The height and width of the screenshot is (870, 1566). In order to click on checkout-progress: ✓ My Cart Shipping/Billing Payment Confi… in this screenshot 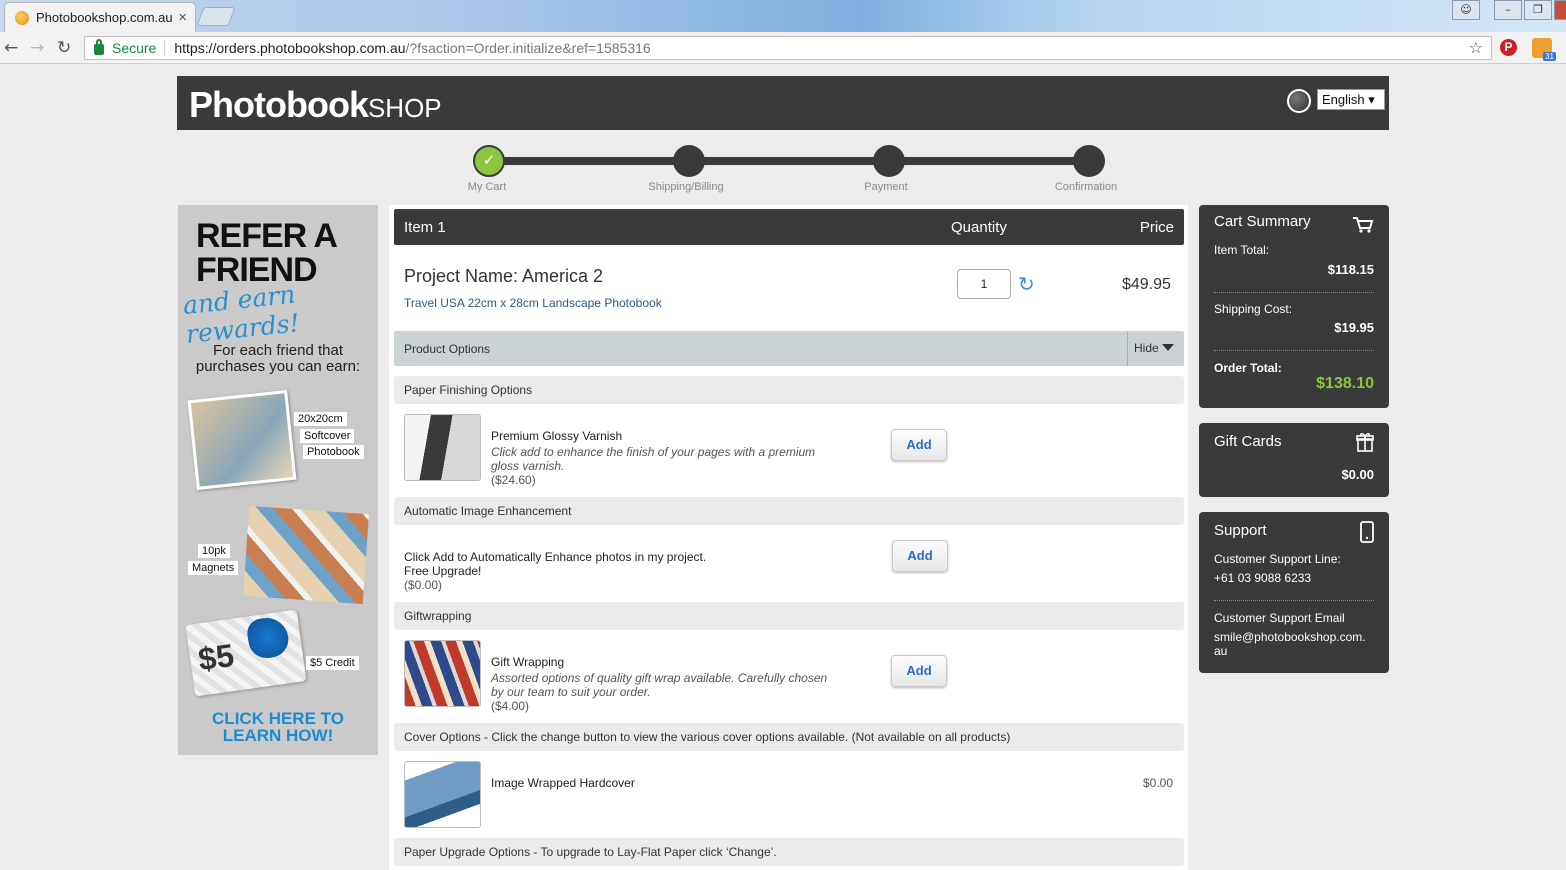, I will do `click(792, 171)`.